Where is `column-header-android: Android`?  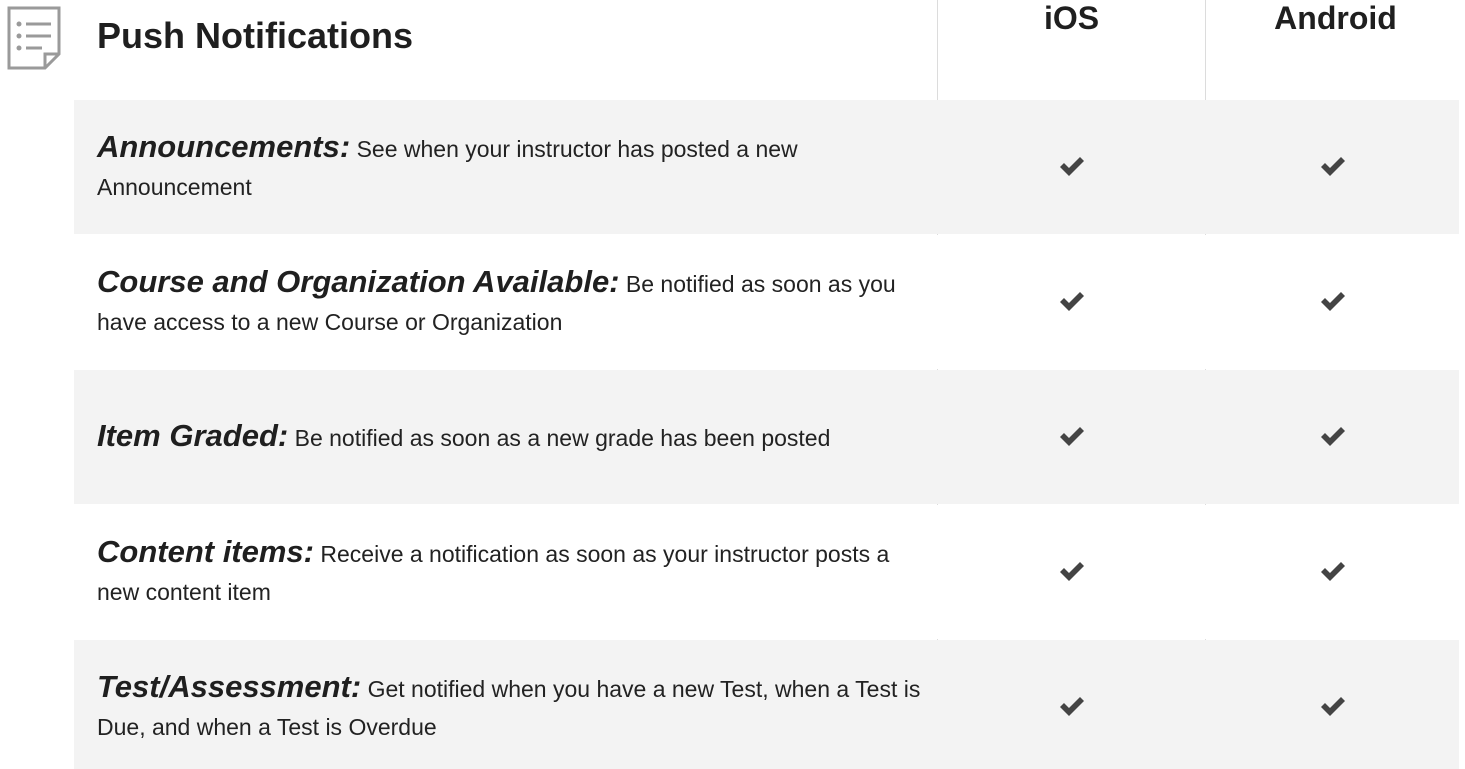 column-header-android: Android is located at coordinates (1335, 18).